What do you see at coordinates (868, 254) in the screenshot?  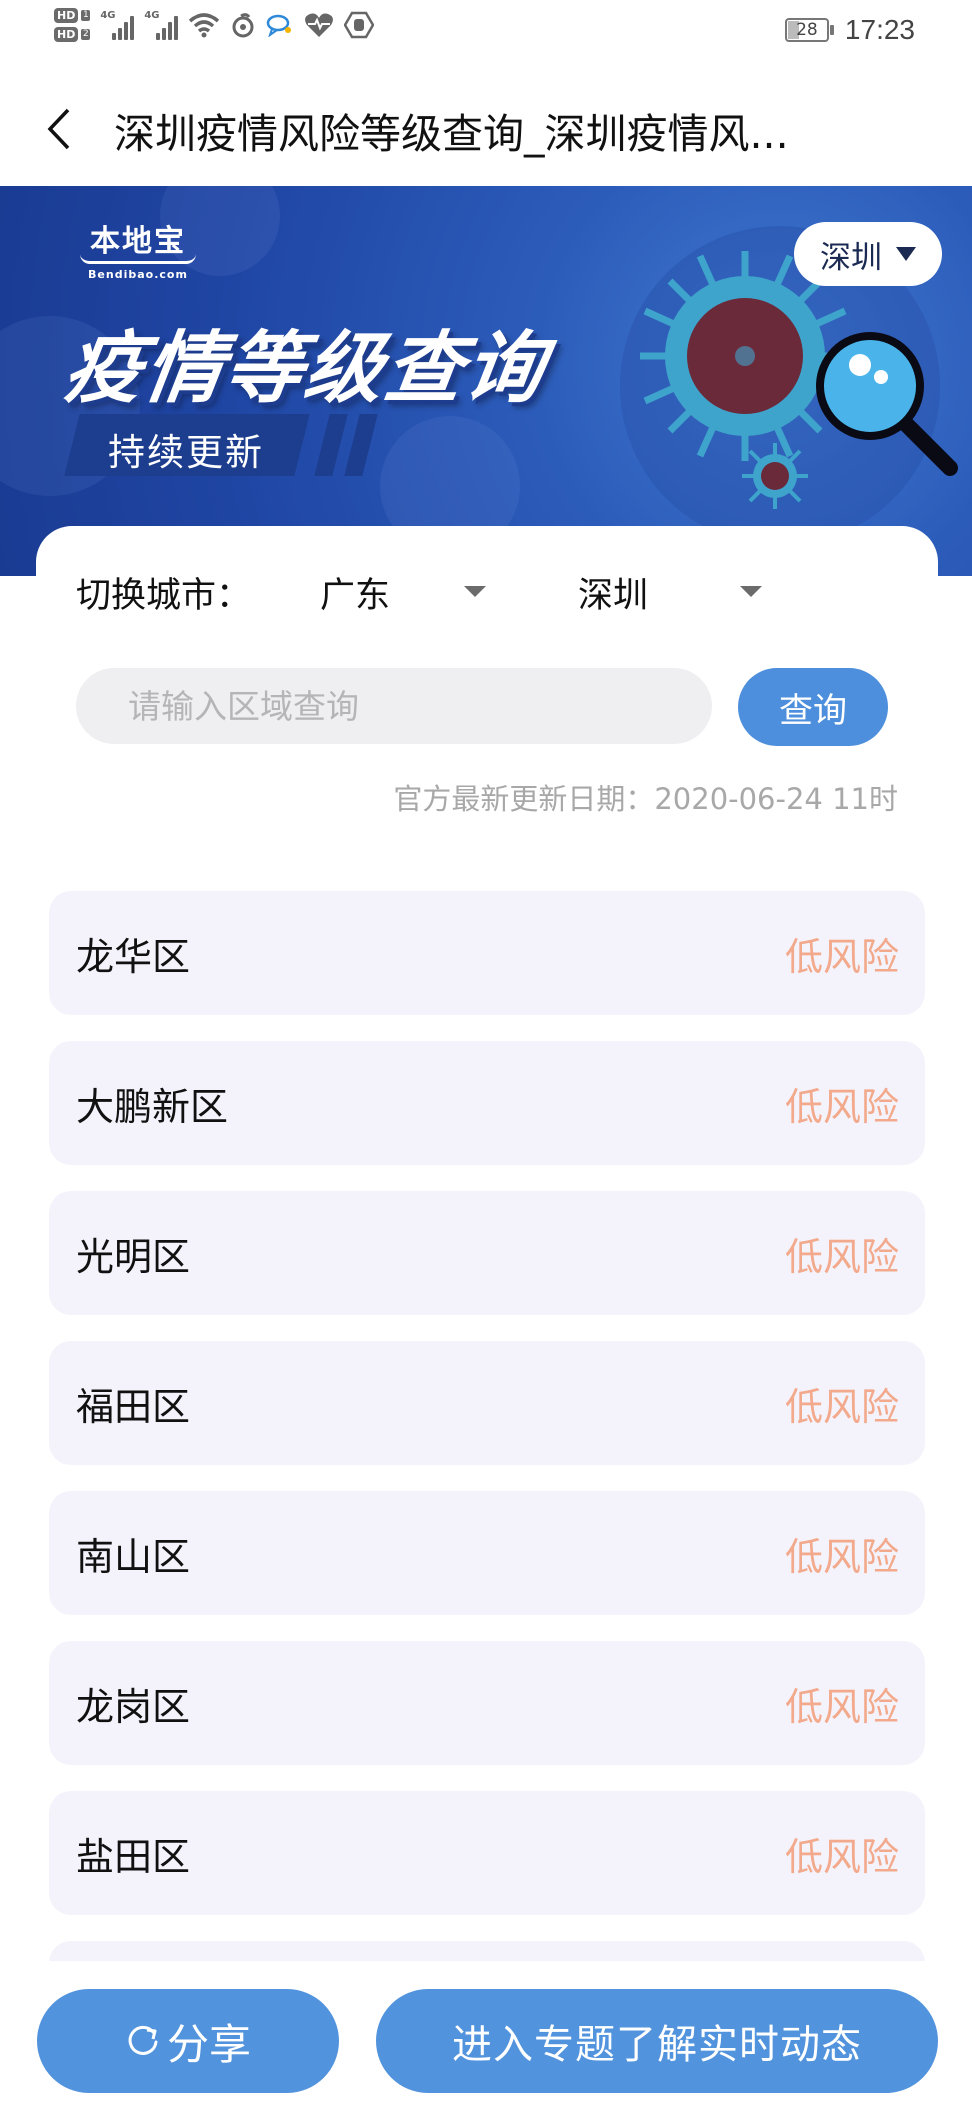 I see `city-selector-pill: 深圳` at bounding box center [868, 254].